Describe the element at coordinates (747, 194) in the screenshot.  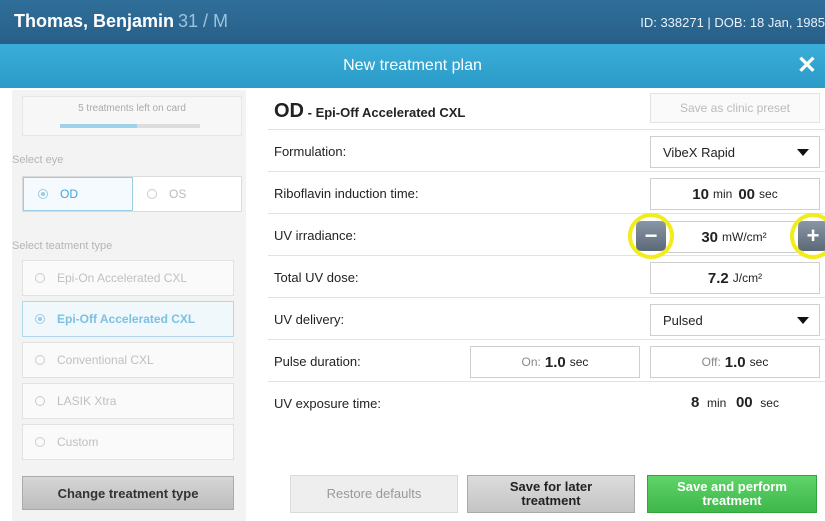
I see `induction-sec: 00` at that location.